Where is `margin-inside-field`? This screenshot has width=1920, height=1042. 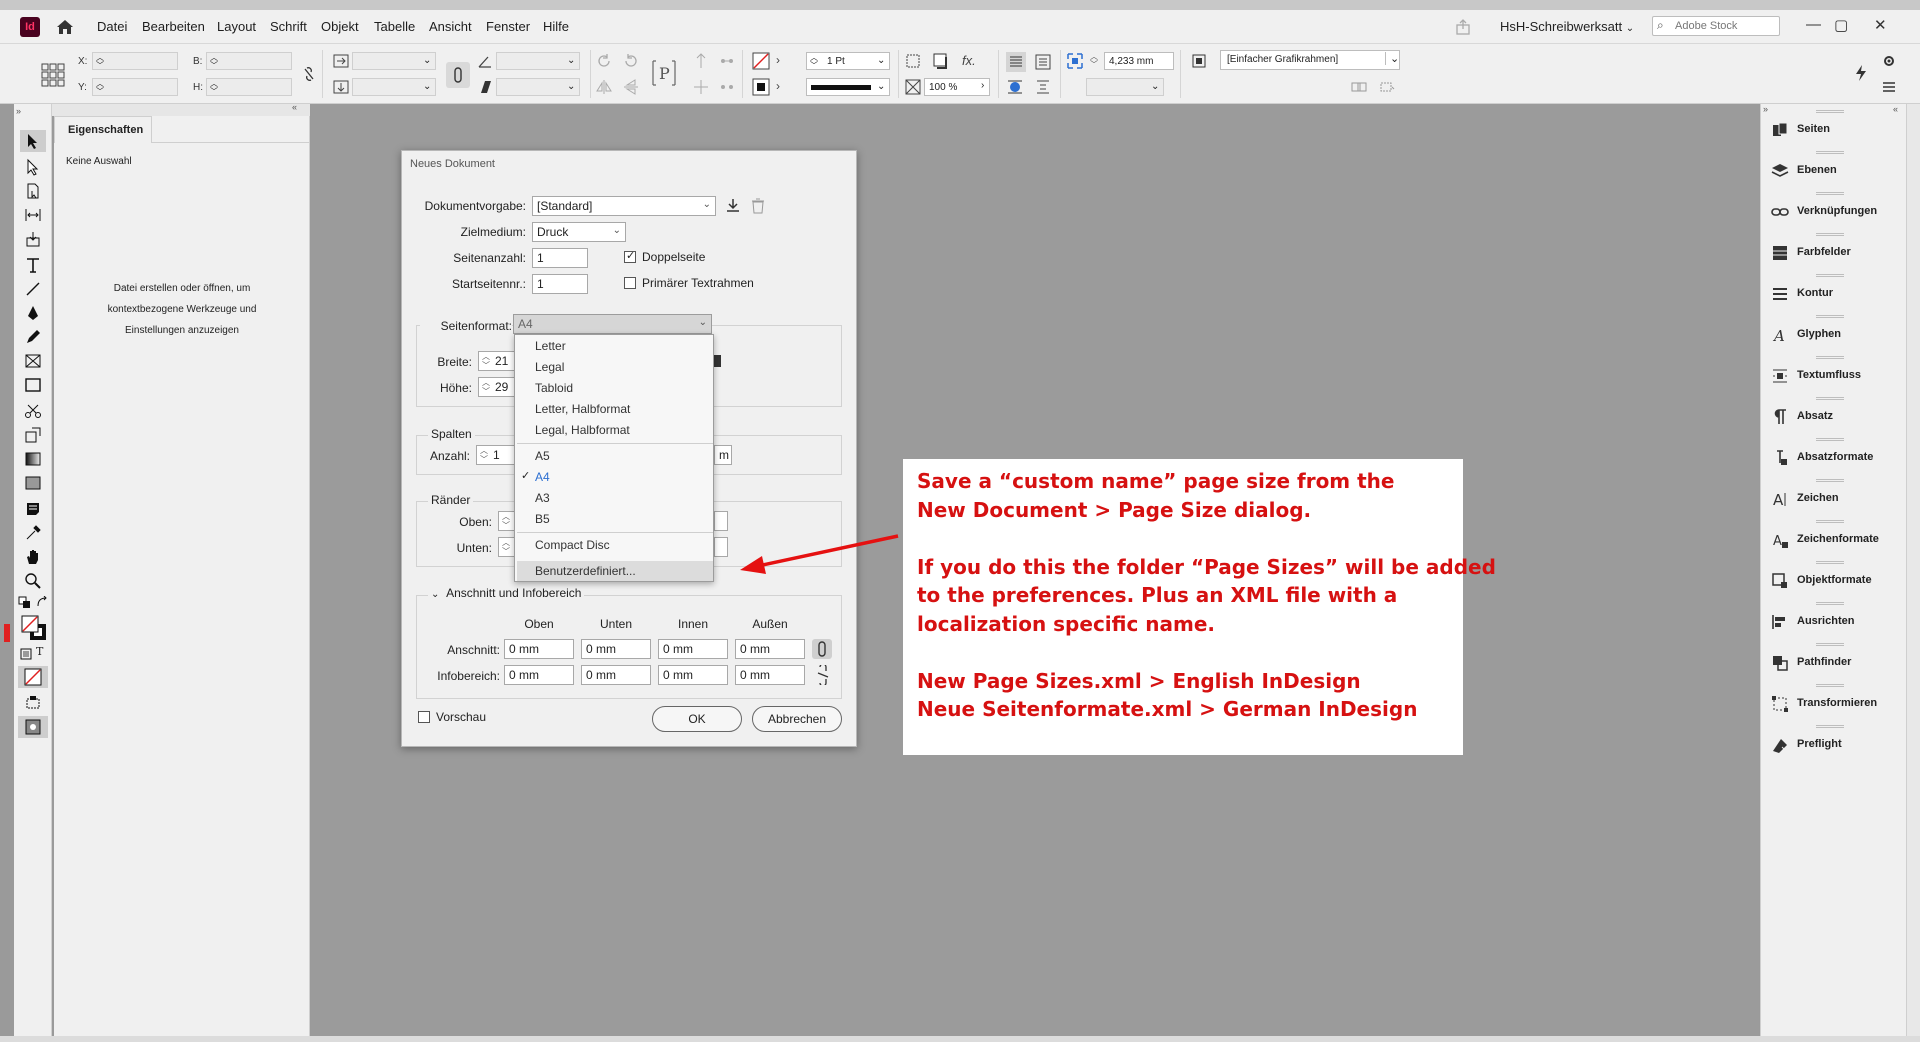
margin-inside-field is located at coordinates (721, 521).